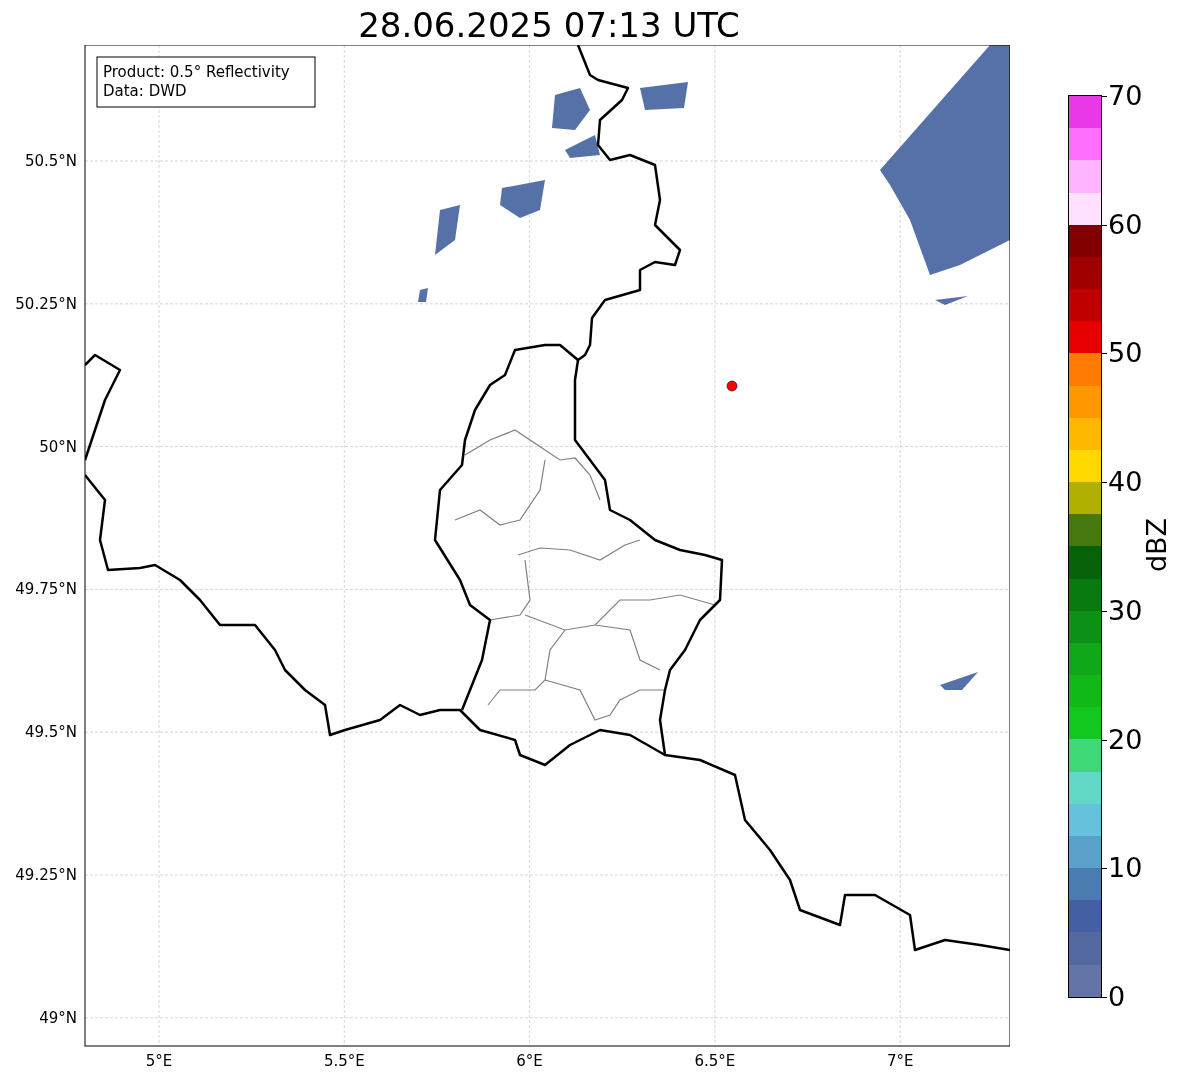  I want to click on location-marker, so click(732, 386).